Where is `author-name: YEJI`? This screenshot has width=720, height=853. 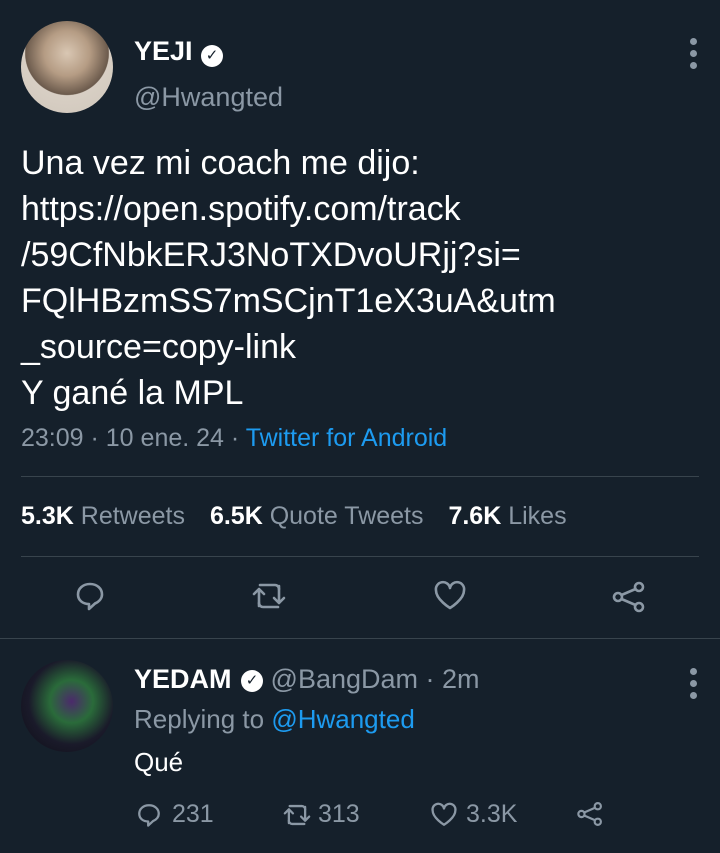
author-name: YEJI is located at coordinates (163, 51).